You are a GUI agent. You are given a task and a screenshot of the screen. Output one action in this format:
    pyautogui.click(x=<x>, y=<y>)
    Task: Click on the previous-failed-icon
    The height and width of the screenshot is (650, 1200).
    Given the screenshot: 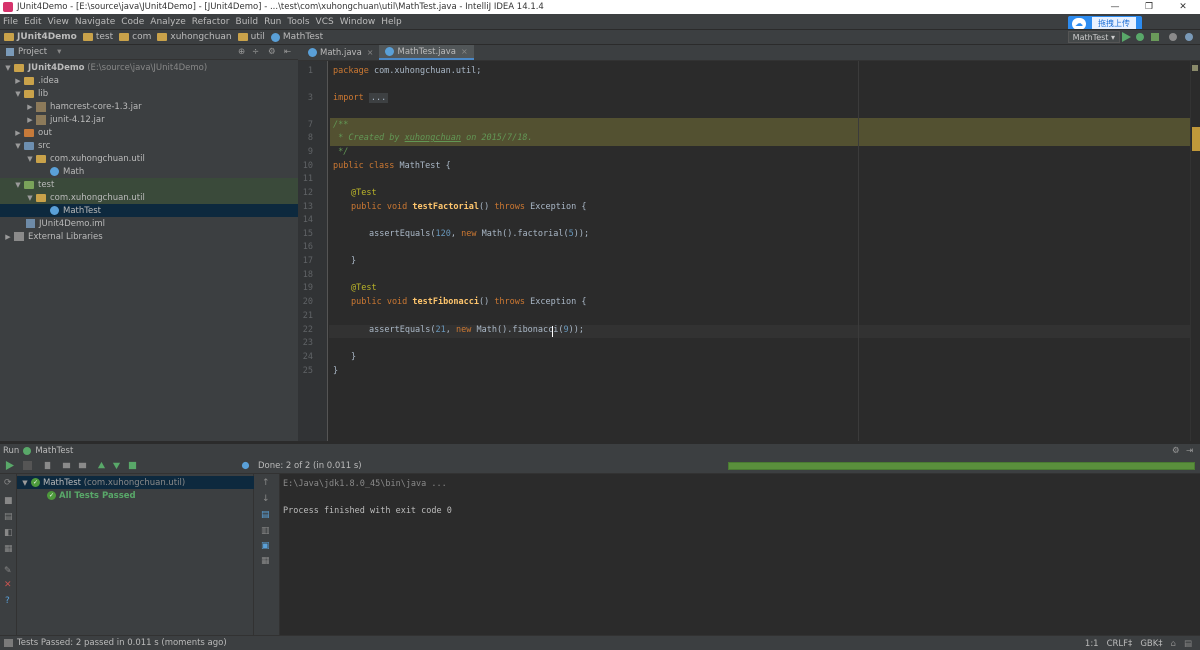 What is the action you would take?
    pyautogui.click(x=101, y=465)
    